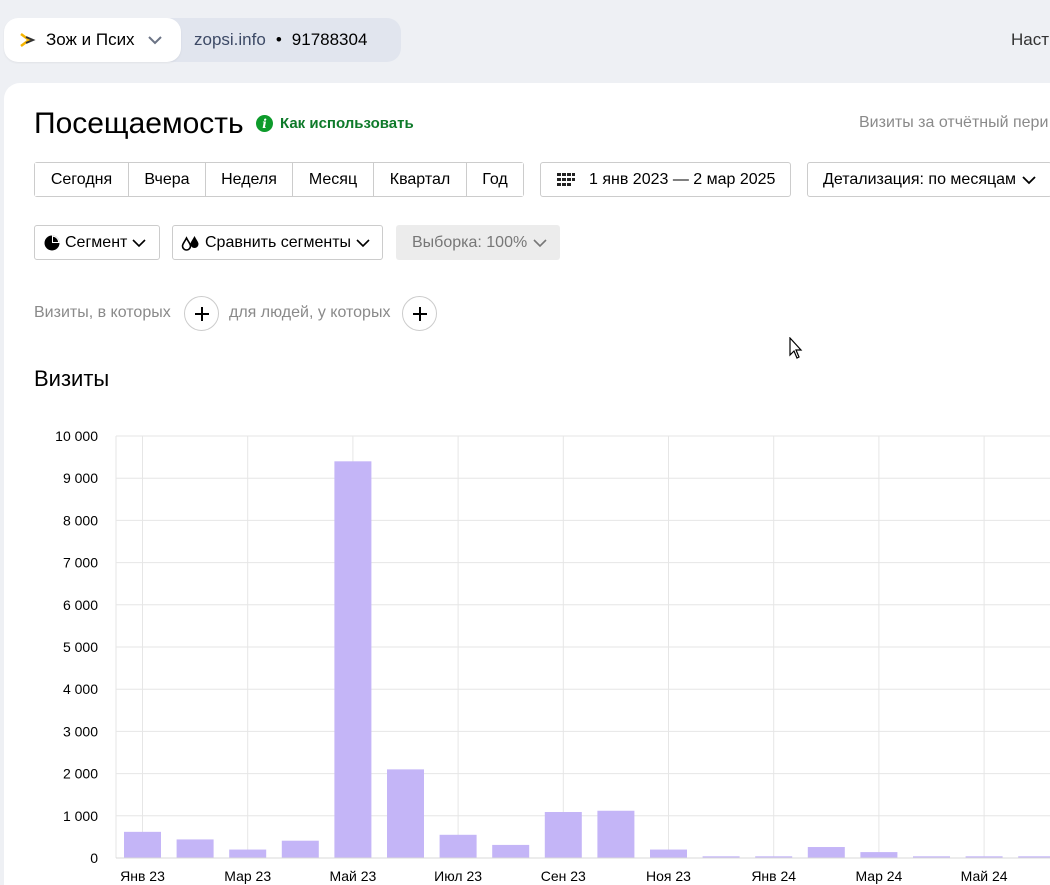 The image size is (1050, 885). Describe the element at coordinates (310, 312) in the screenshot. I see `people-filter-label: для людей, у которых` at that location.